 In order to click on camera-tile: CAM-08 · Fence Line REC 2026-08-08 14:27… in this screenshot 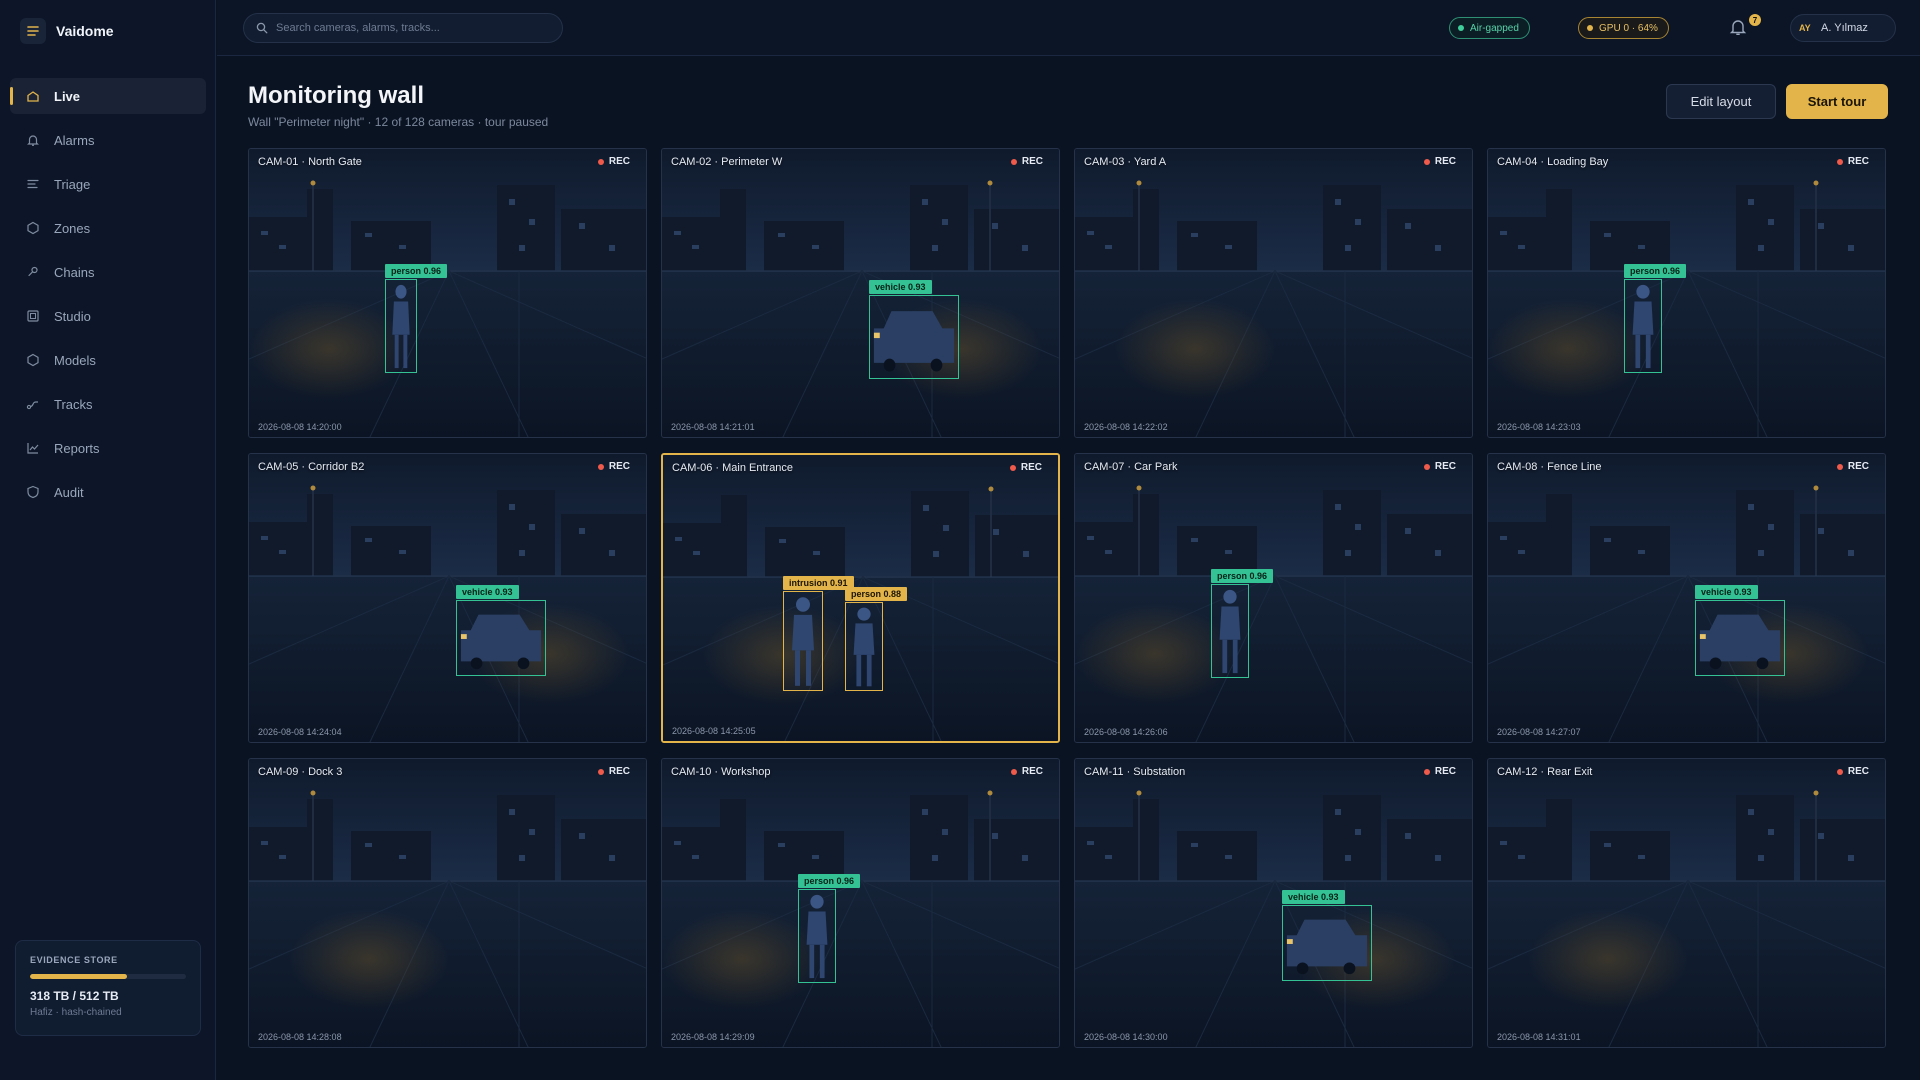, I will do `click(1686, 598)`.